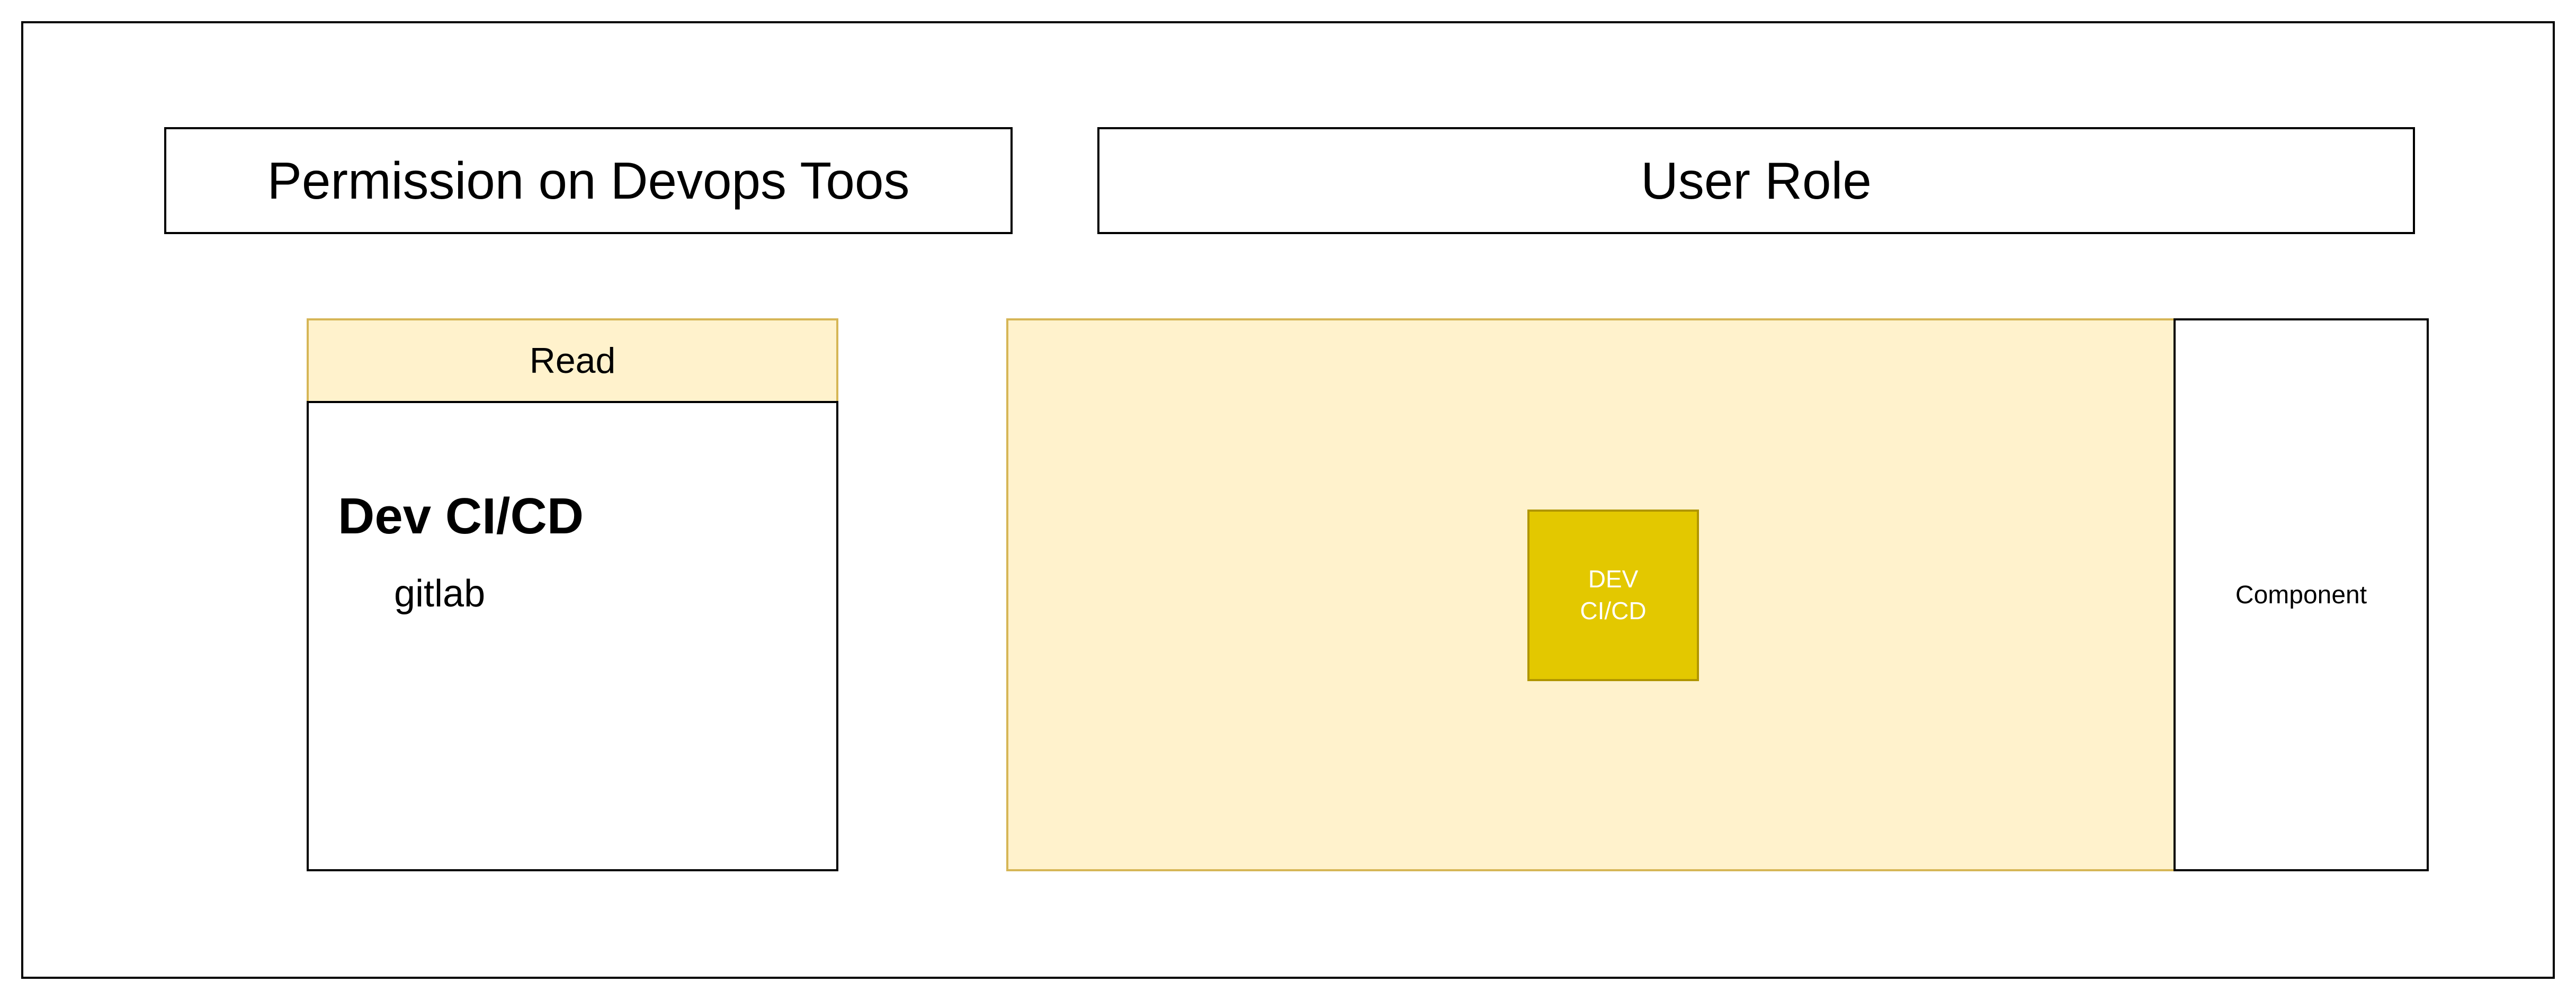  I want to click on permission-header-label: Permission on Devops Toos, so click(588, 180).